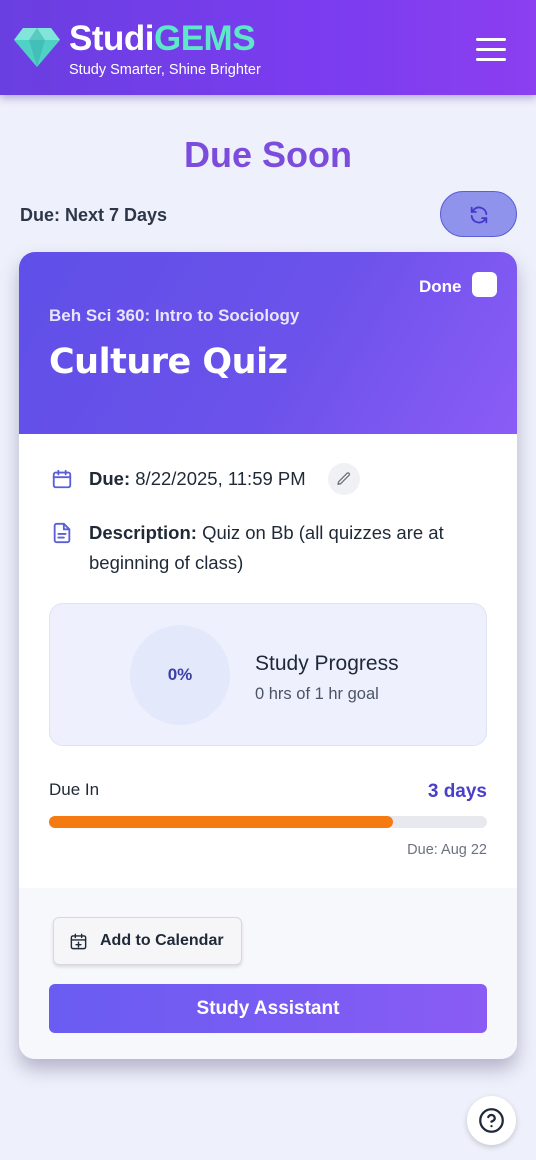  What do you see at coordinates (62, 533) in the screenshot?
I see `document-icon` at bounding box center [62, 533].